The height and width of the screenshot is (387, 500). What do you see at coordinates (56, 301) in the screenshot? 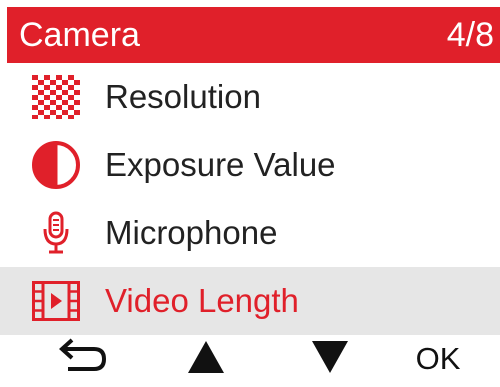
I see `film-strip-icon` at bounding box center [56, 301].